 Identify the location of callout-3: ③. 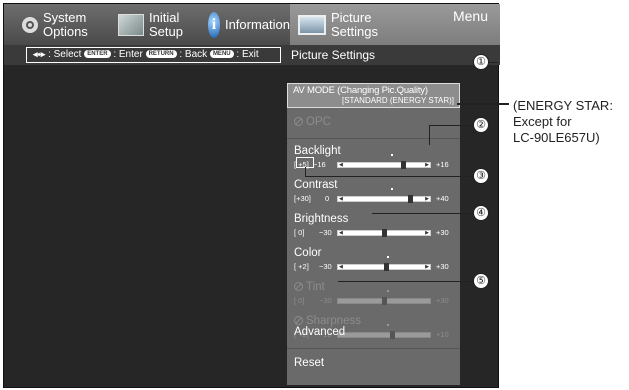
(481, 176).